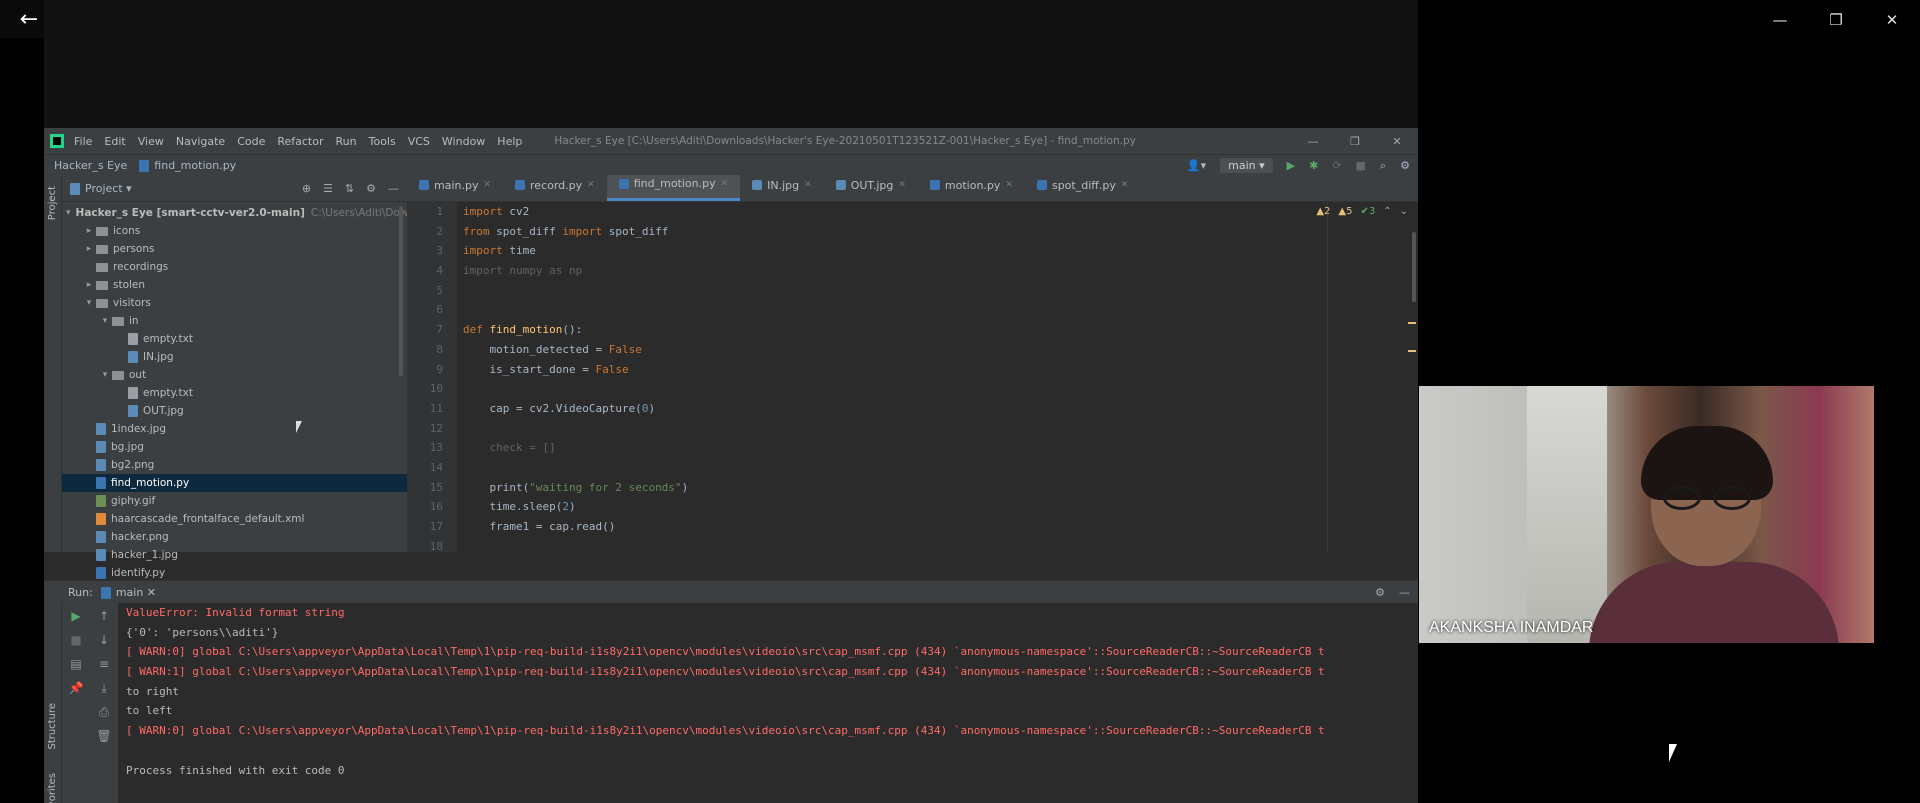 The height and width of the screenshot is (803, 1920). Describe the element at coordinates (234, 519) in the screenshot. I see `tree-file: haarcascade_frontalface_default.xml` at that location.